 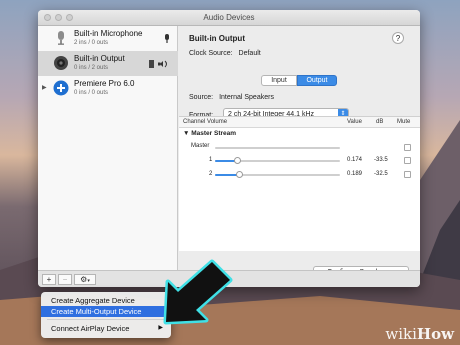 What do you see at coordinates (198, 292) in the screenshot?
I see `pointer-arrow-icon` at bounding box center [198, 292].